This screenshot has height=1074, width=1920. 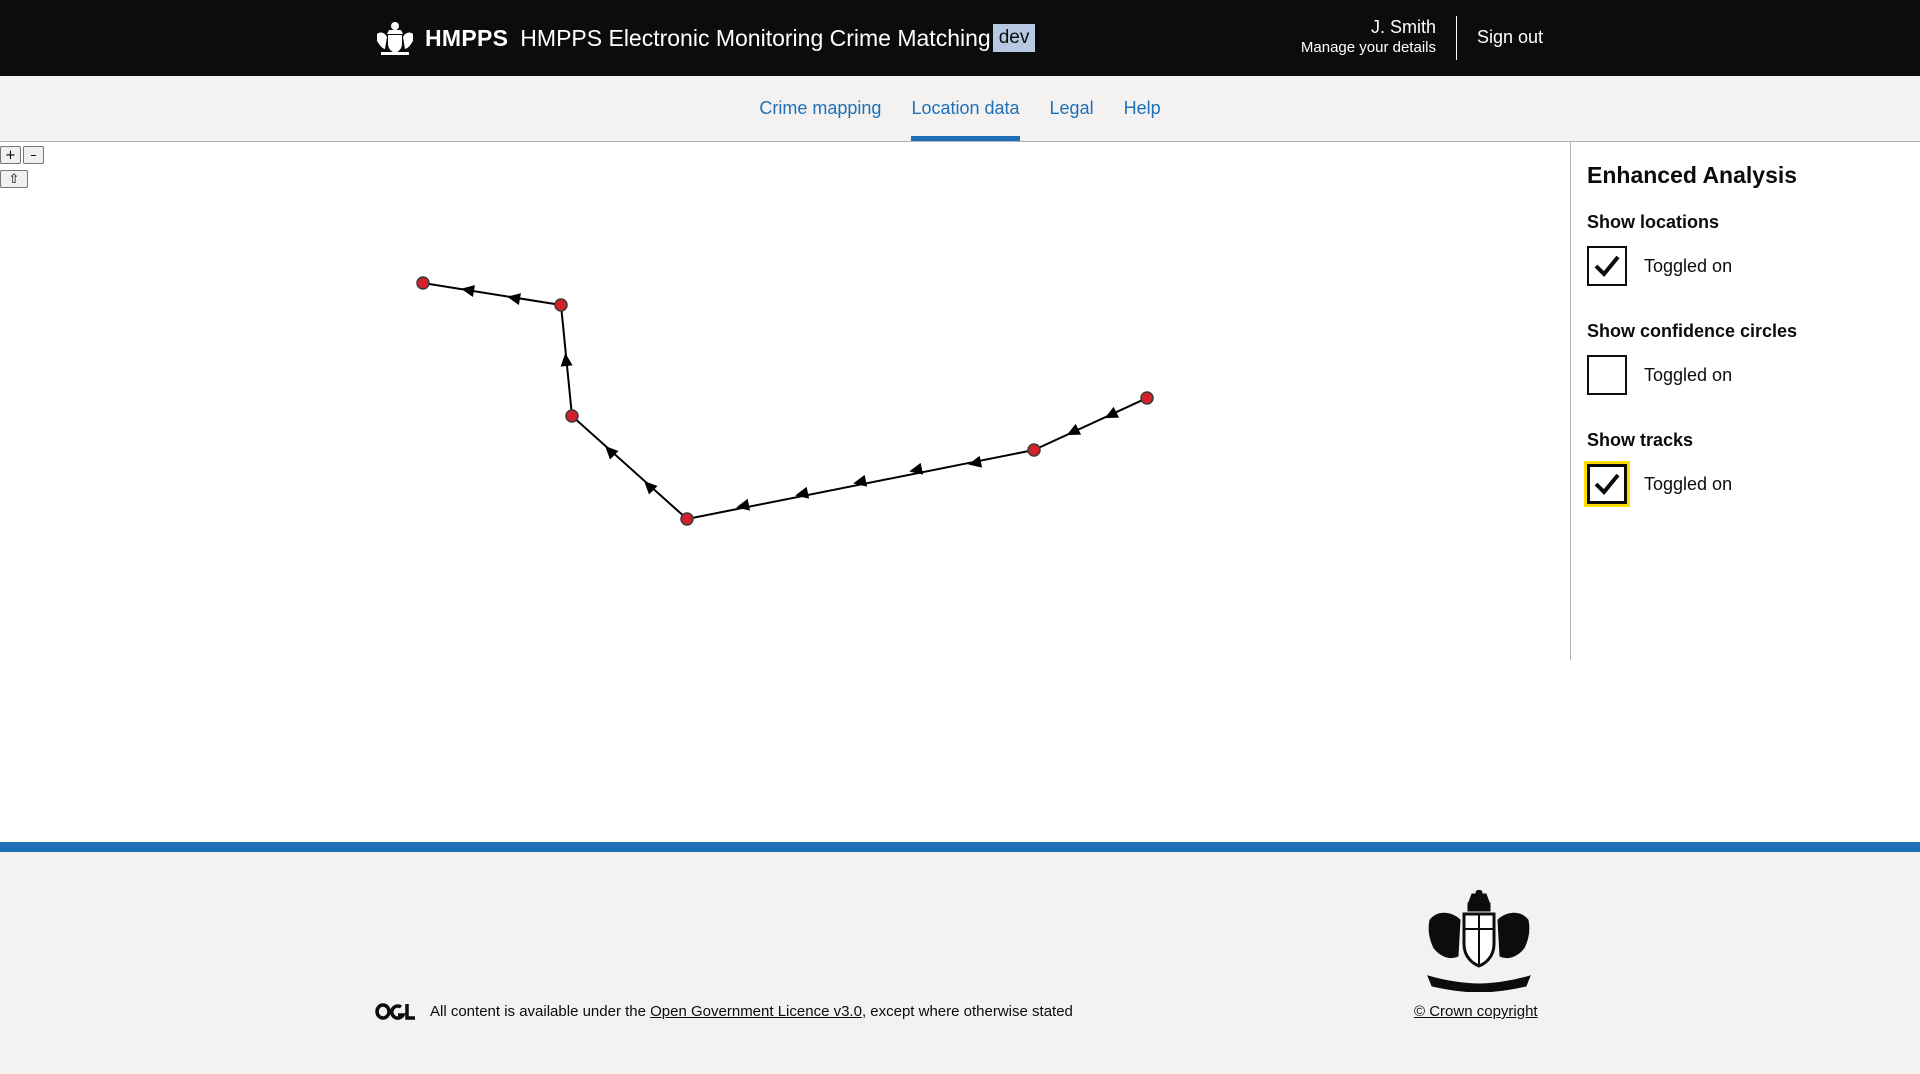 I want to click on primary-navigation: Crime mapping Location data Legal Help, so click(x=960, y=109).